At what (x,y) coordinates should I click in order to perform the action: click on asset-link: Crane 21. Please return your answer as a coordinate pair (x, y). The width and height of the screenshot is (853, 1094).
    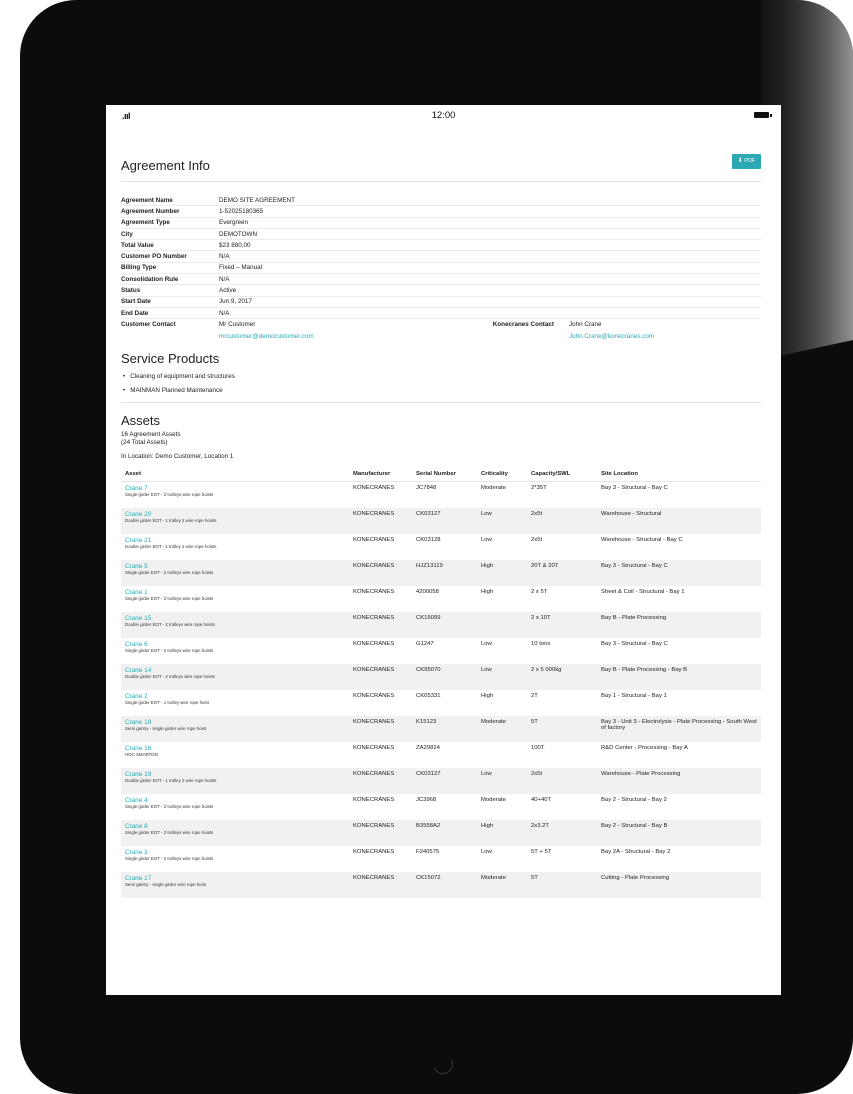
    Looking at the image, I should click on (237, 540).